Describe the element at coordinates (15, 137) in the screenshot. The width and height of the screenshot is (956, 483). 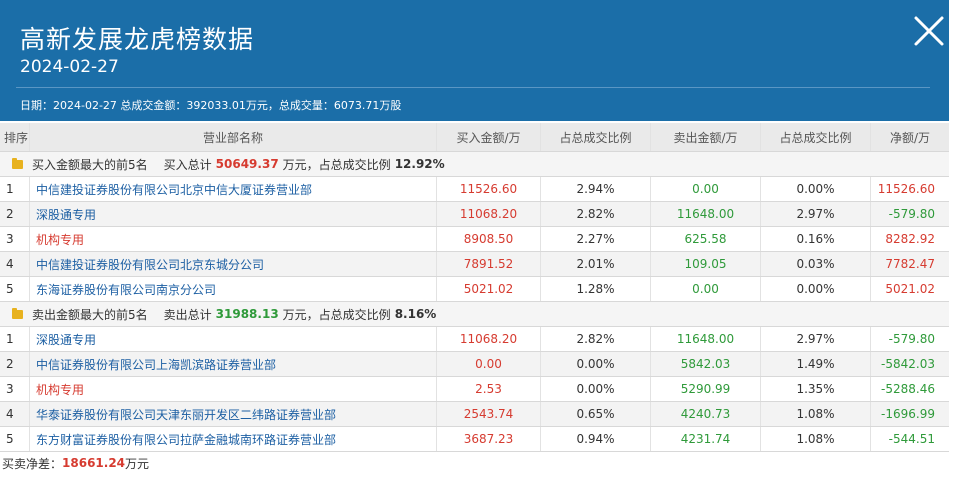
I see `column-header: 排序` at that location.